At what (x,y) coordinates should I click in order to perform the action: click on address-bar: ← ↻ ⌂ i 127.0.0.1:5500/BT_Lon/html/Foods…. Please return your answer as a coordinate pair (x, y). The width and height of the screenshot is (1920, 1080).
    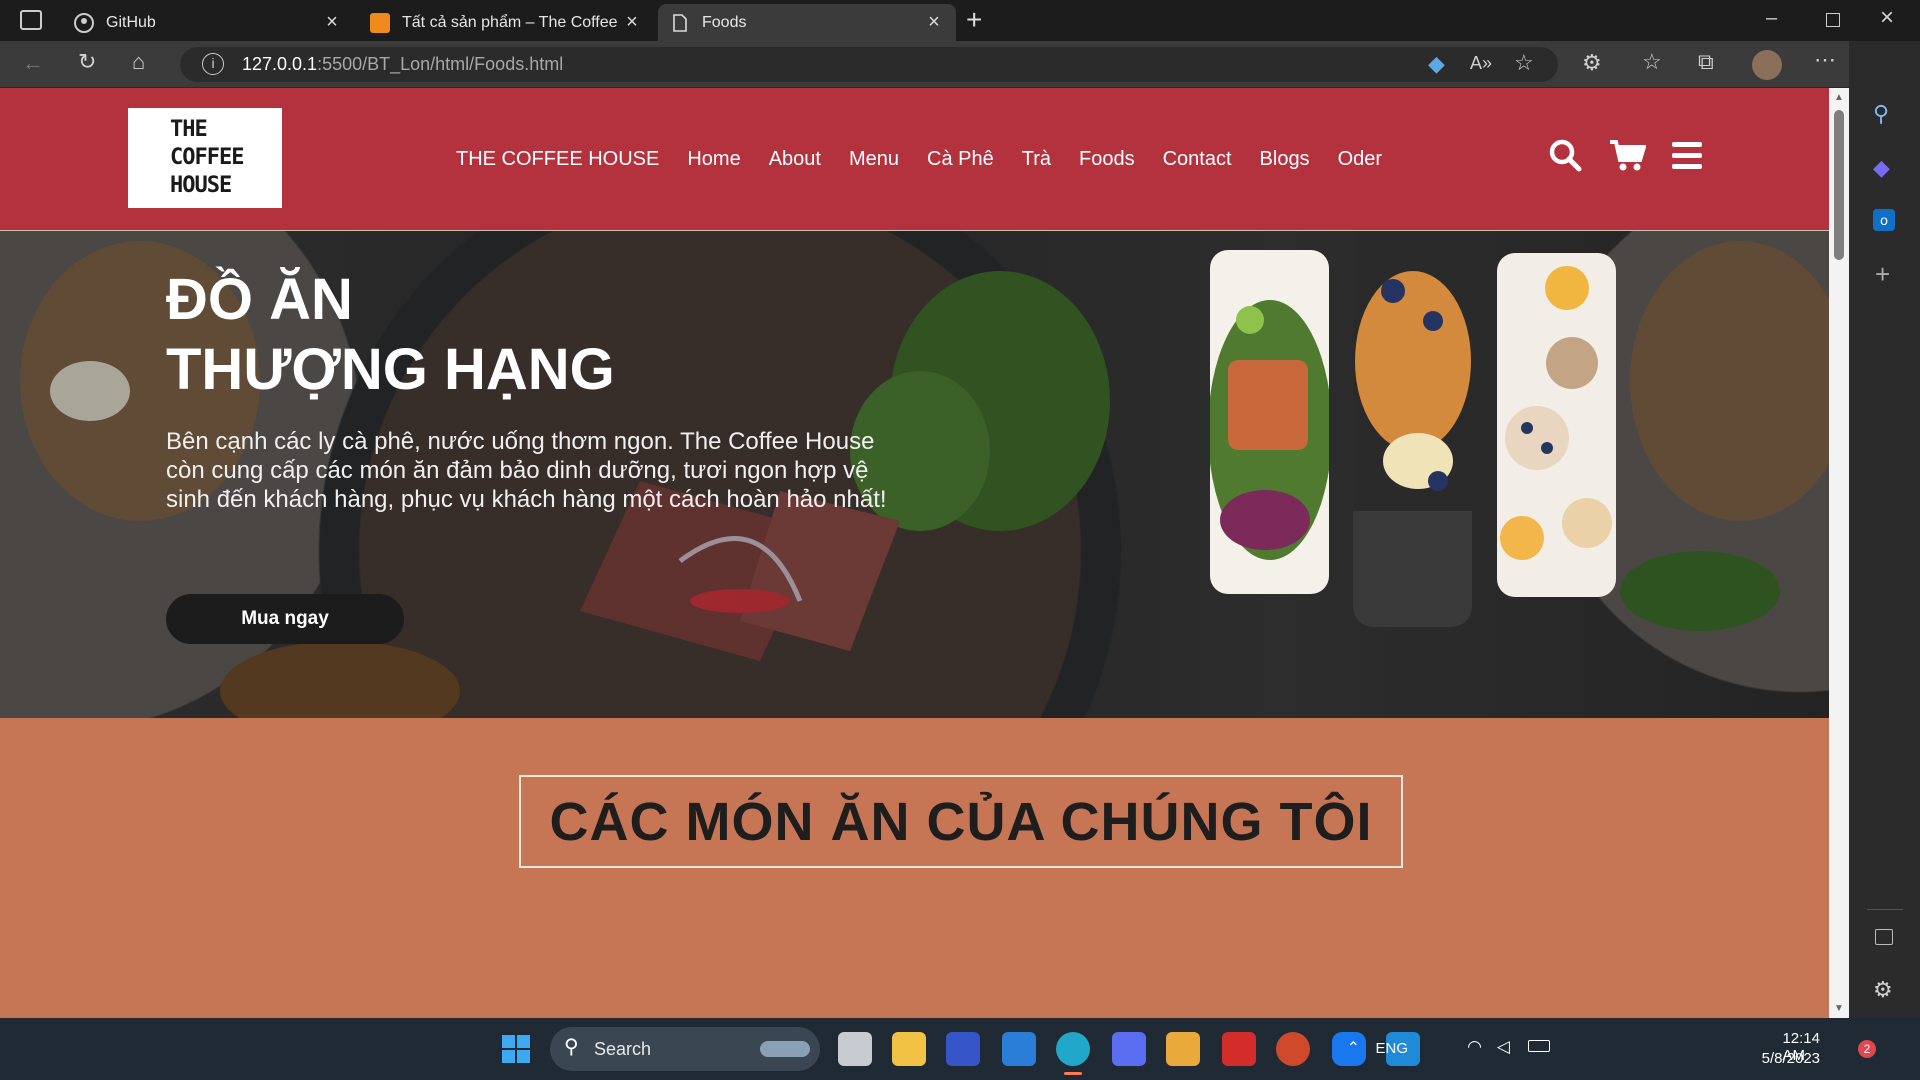
    Looking at the image, I should click on (960, 64).